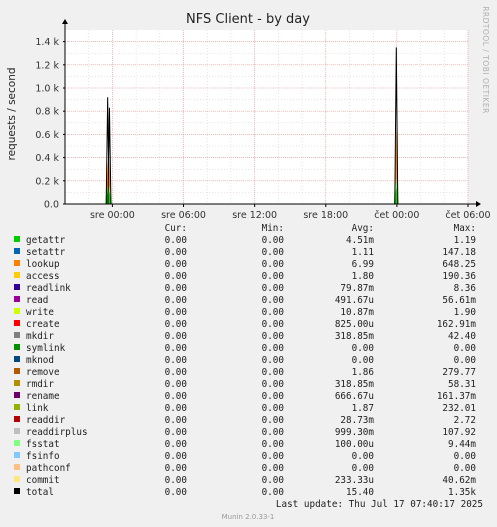 The image size is (497, 527). Describe the element at coordinates (176, 324) in the screenshot. I see `legend-cur-create: 0.00` at that location.